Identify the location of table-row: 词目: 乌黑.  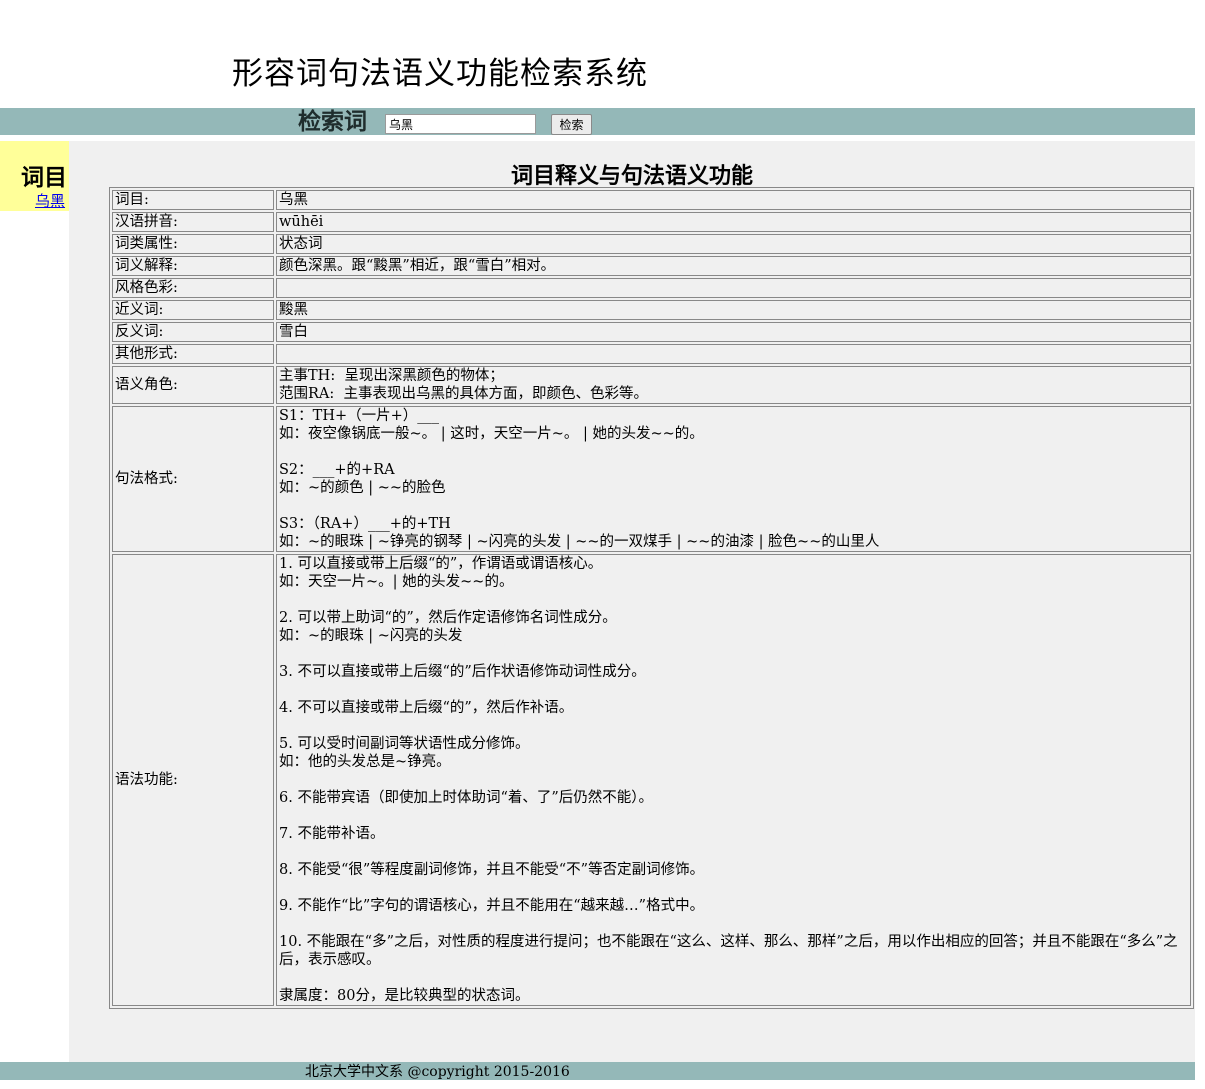
(651, 200).